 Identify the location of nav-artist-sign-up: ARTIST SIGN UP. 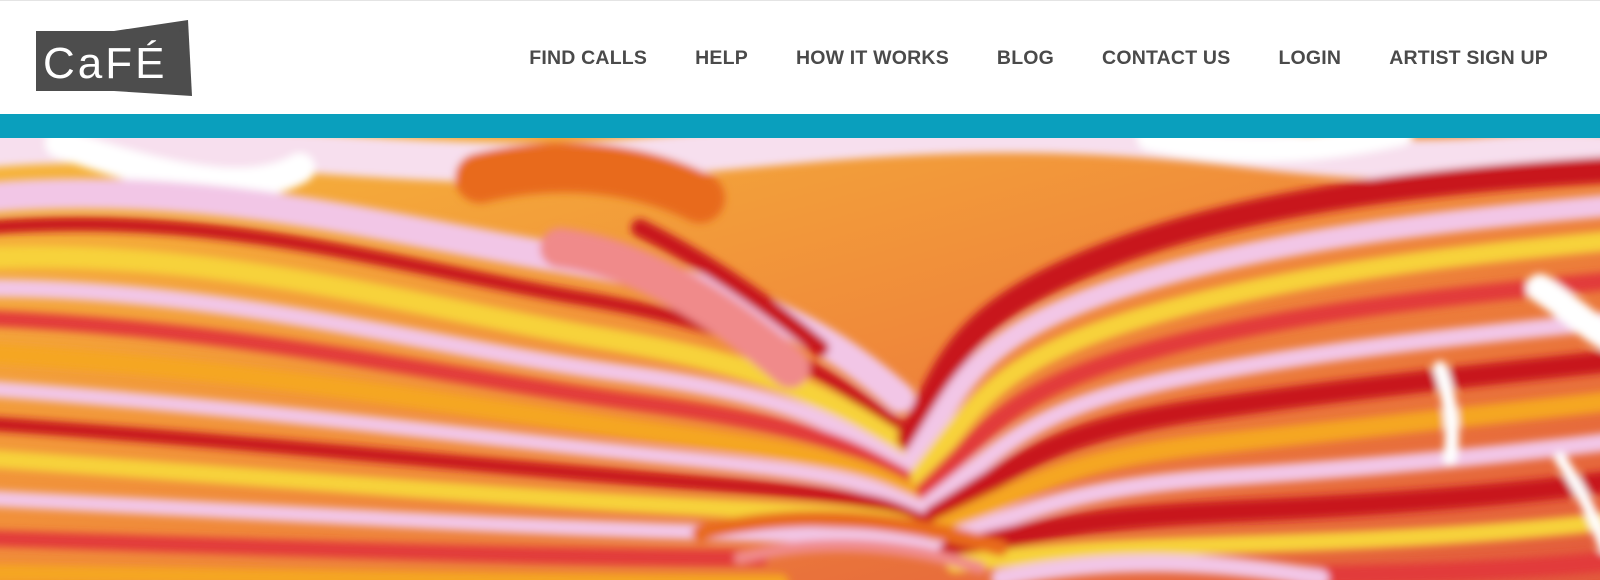
(1468, 58).